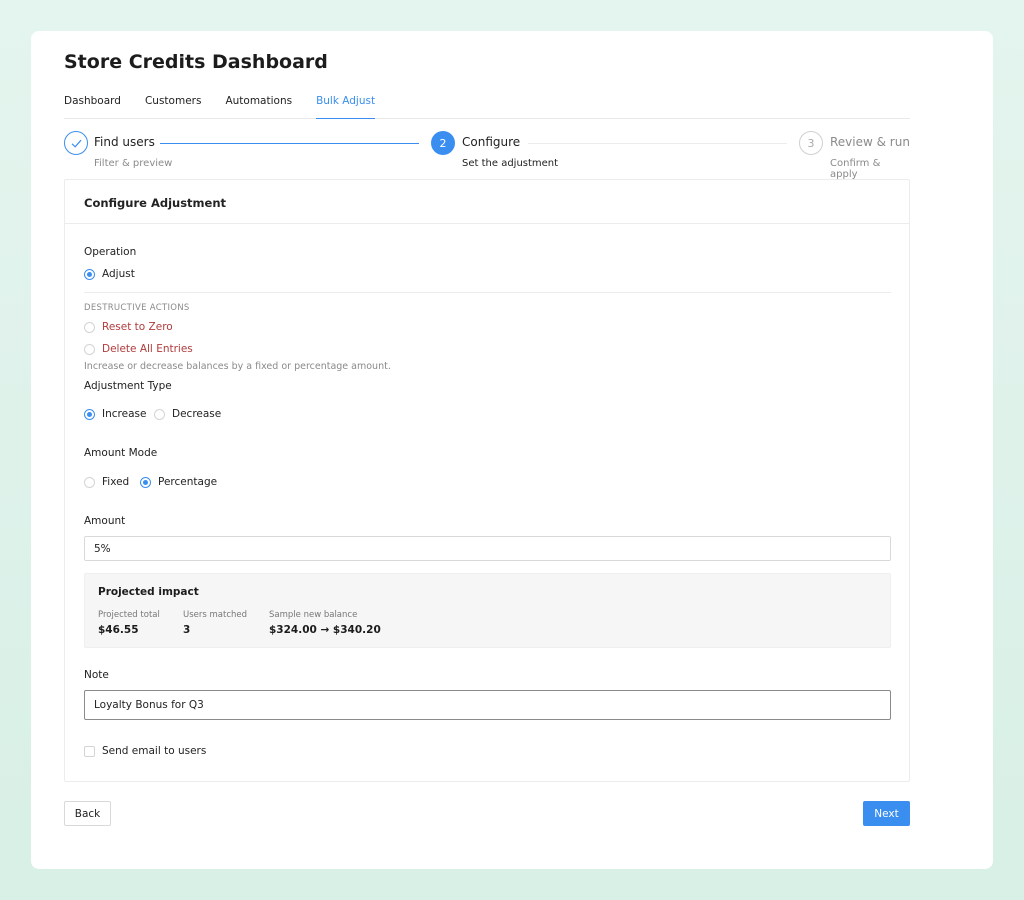  Describe the element at coordinates (148, 592) in the screenshot. I see `impact-title: Projected impact` at that location.